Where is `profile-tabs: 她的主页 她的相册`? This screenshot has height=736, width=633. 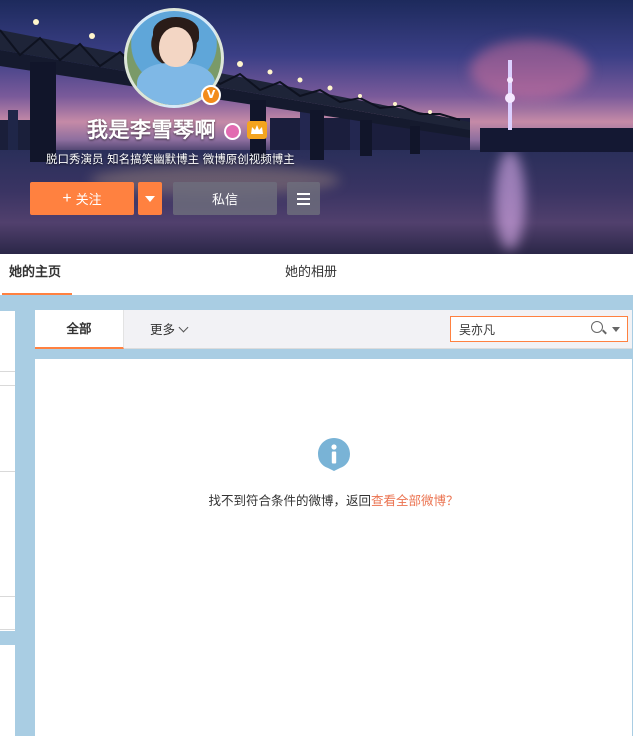 profile-tabs: 她的主页 她的相册 is located at coordinates (316, 274).